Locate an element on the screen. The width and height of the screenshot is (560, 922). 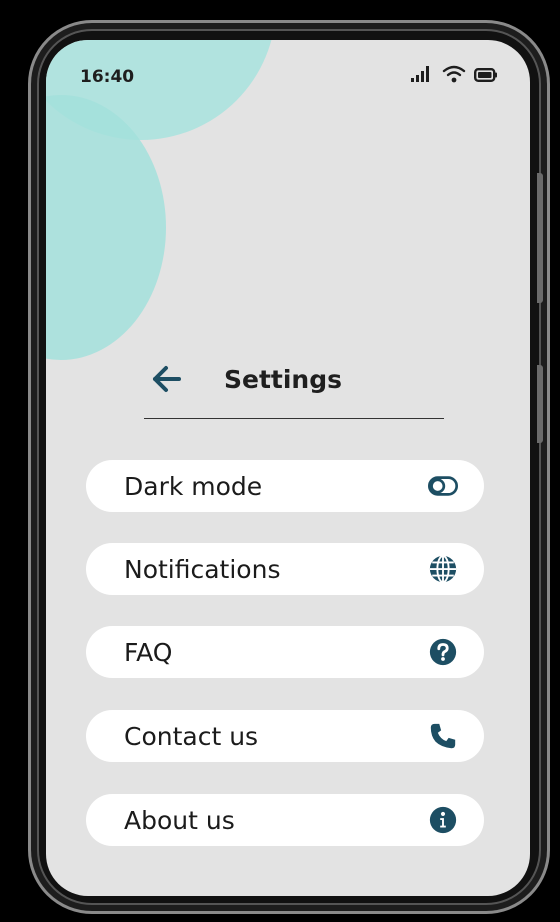
page-title: Settings is located at coordinates (283, 379).